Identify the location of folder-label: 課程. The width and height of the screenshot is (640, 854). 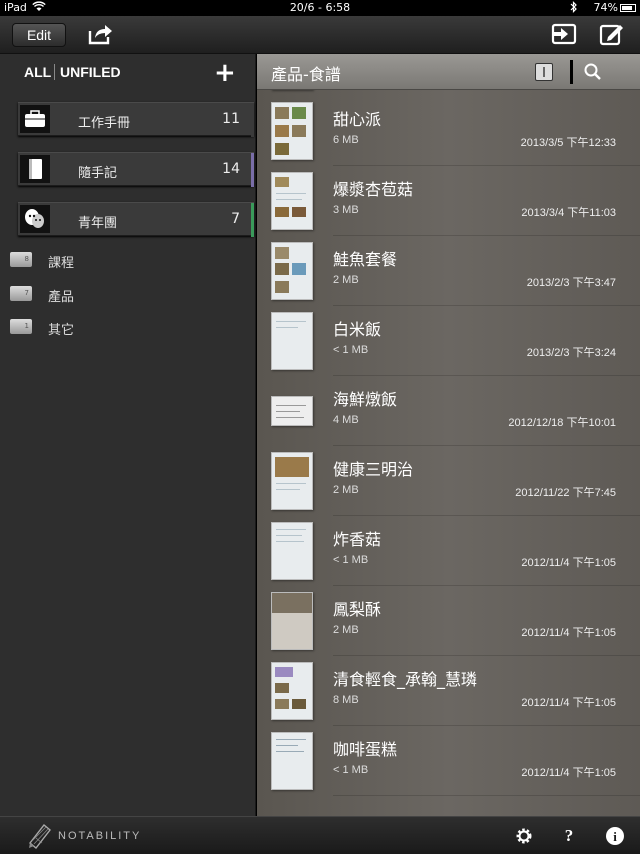
(61, 263).